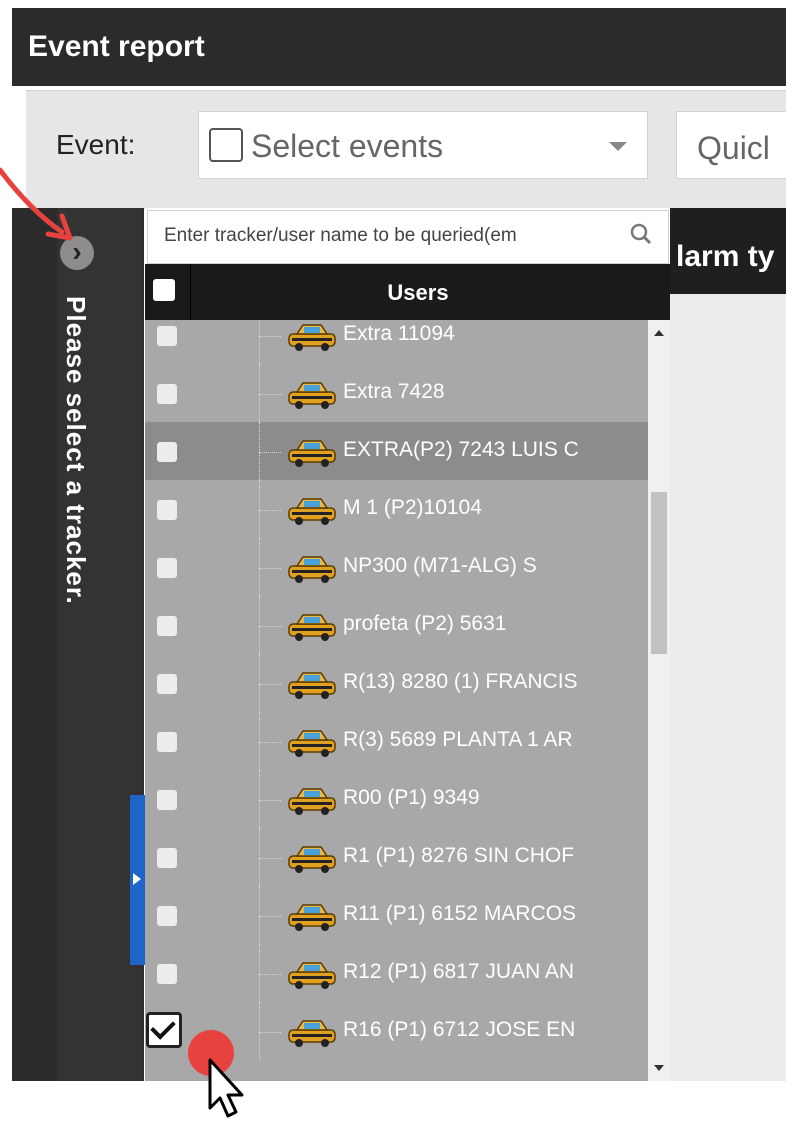 The image size is (786, 1131). What do you see at coordinates (460, 913) in the screenshot?
I see `tracker-name: R11 (P1) 6152 MARCOS` at bounding box center [460, 913].